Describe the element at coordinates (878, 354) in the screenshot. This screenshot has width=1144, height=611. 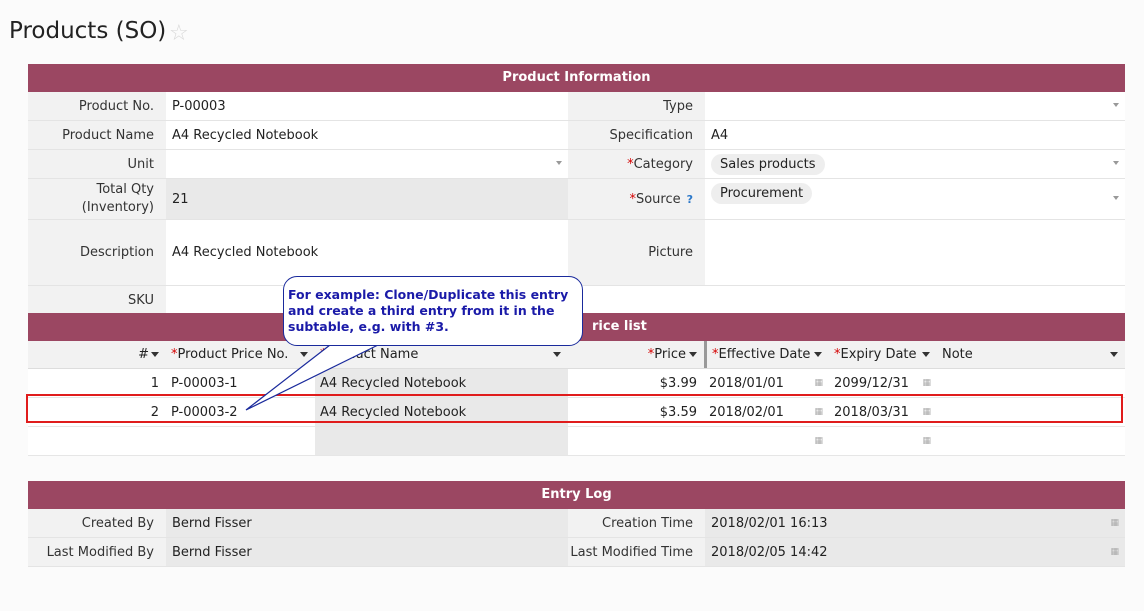
I see `col-expiry-label: Expiry Date` at that location.